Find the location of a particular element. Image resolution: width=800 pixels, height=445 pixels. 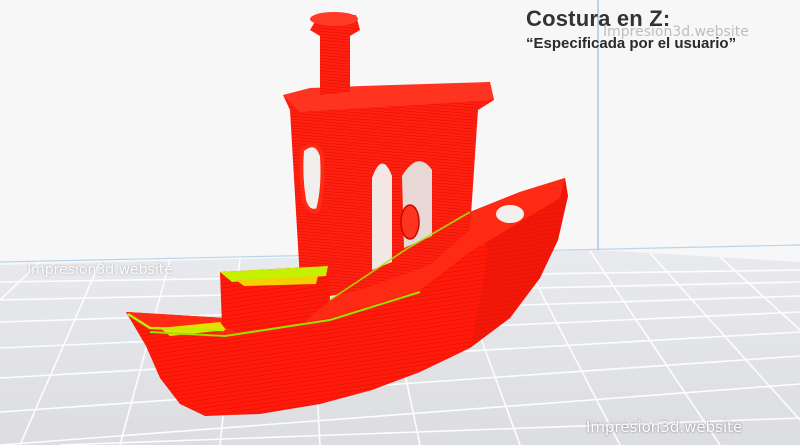

watermark-left: Impresion3d.website is located at coordinates (100, 270).